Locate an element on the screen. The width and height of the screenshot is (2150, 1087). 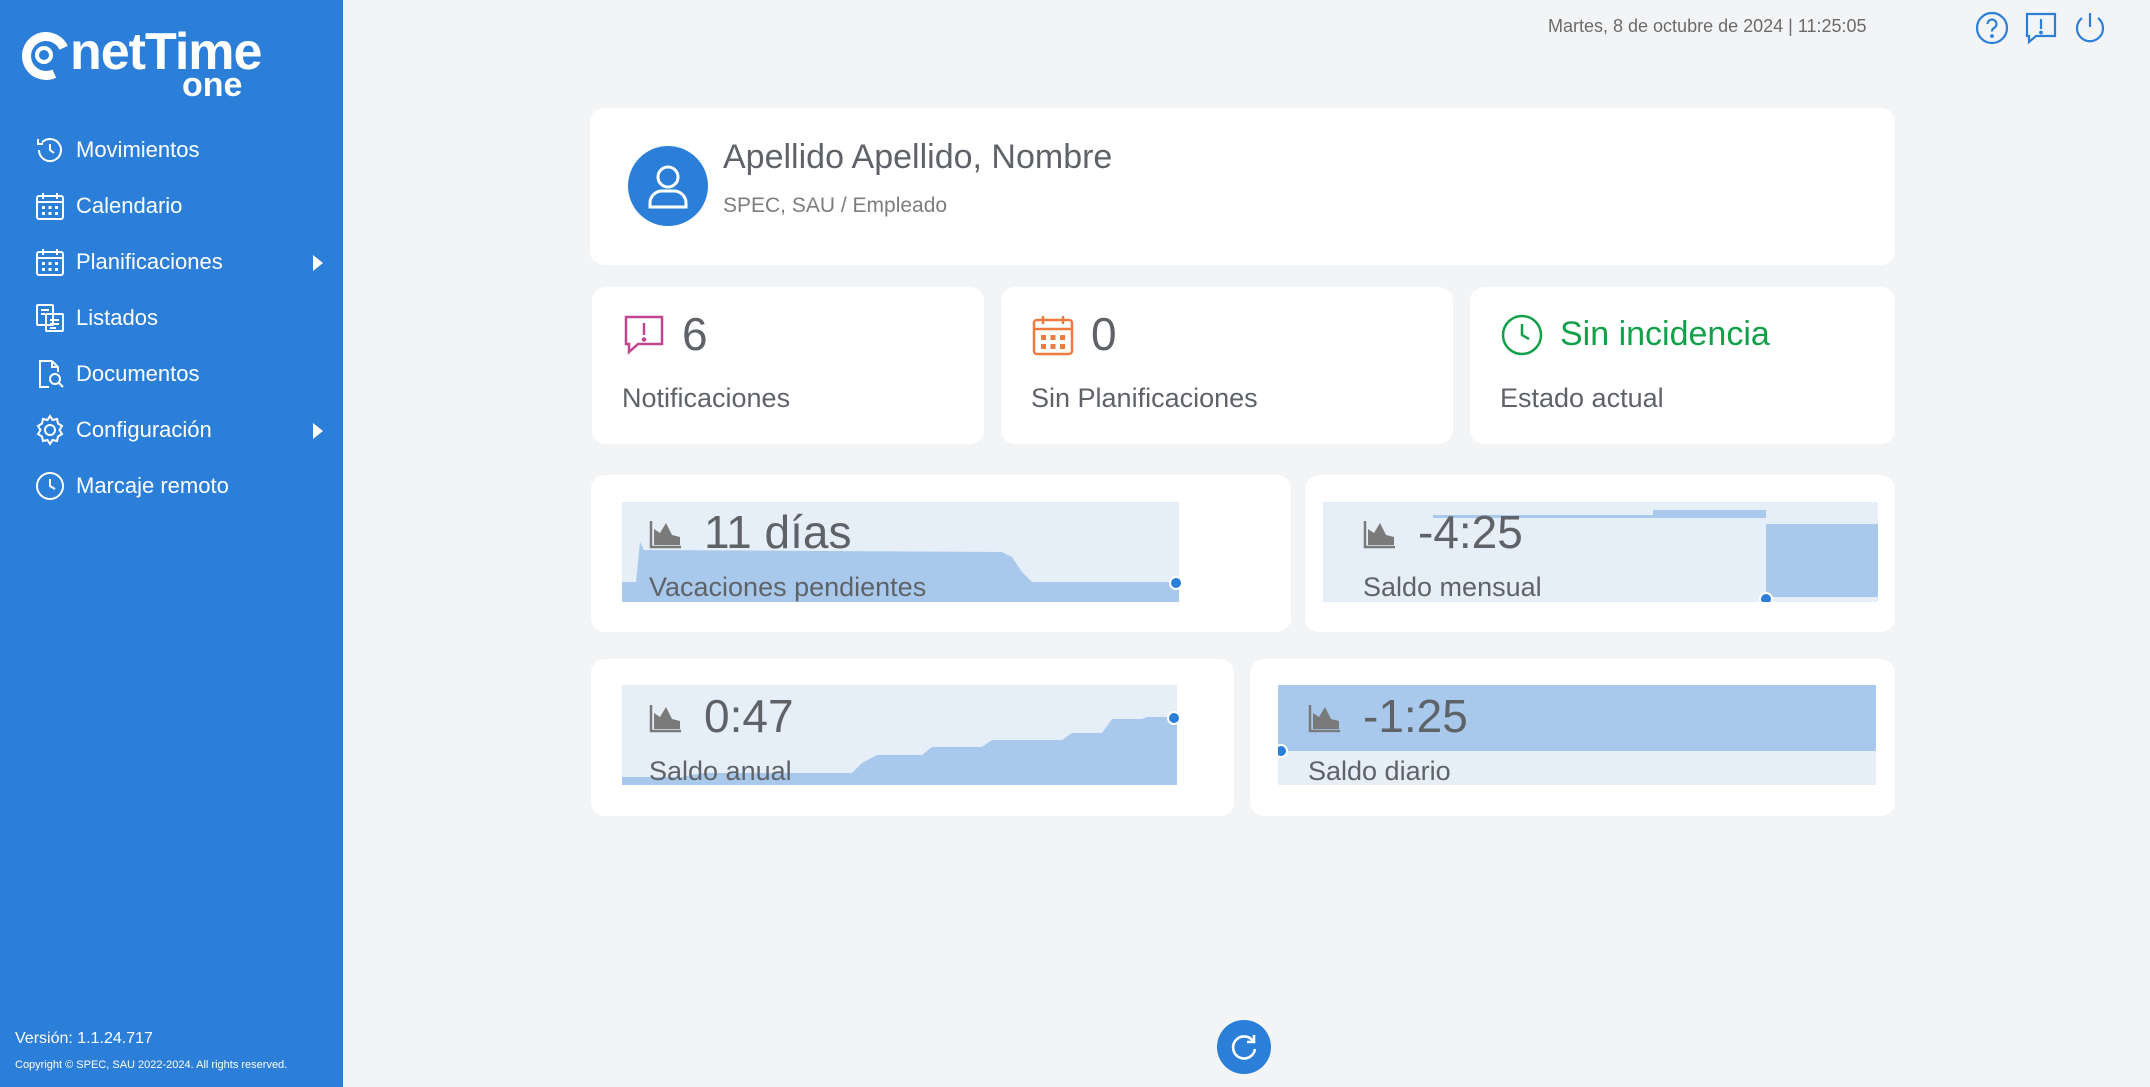
avatar is located at coordinates (668, 186).